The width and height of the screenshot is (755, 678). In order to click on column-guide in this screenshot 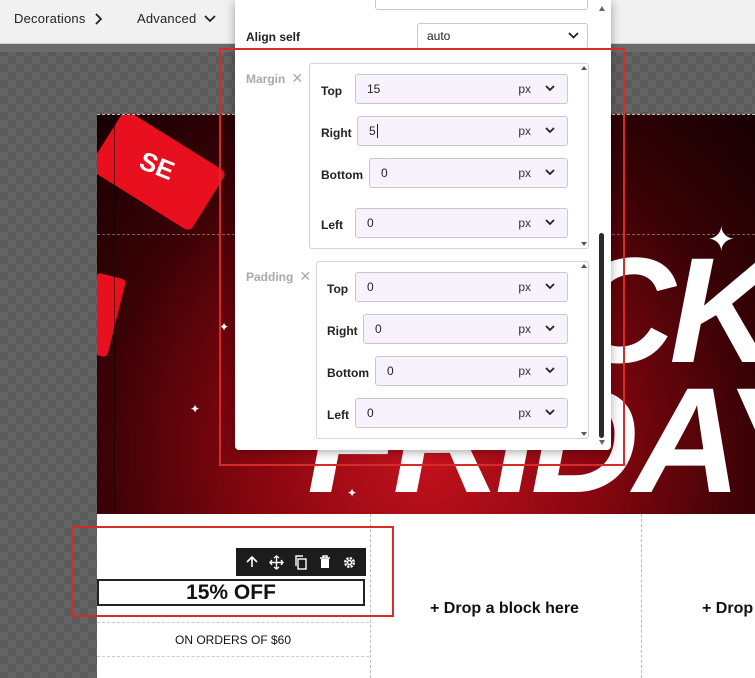, I will do `click(114, 314)`.